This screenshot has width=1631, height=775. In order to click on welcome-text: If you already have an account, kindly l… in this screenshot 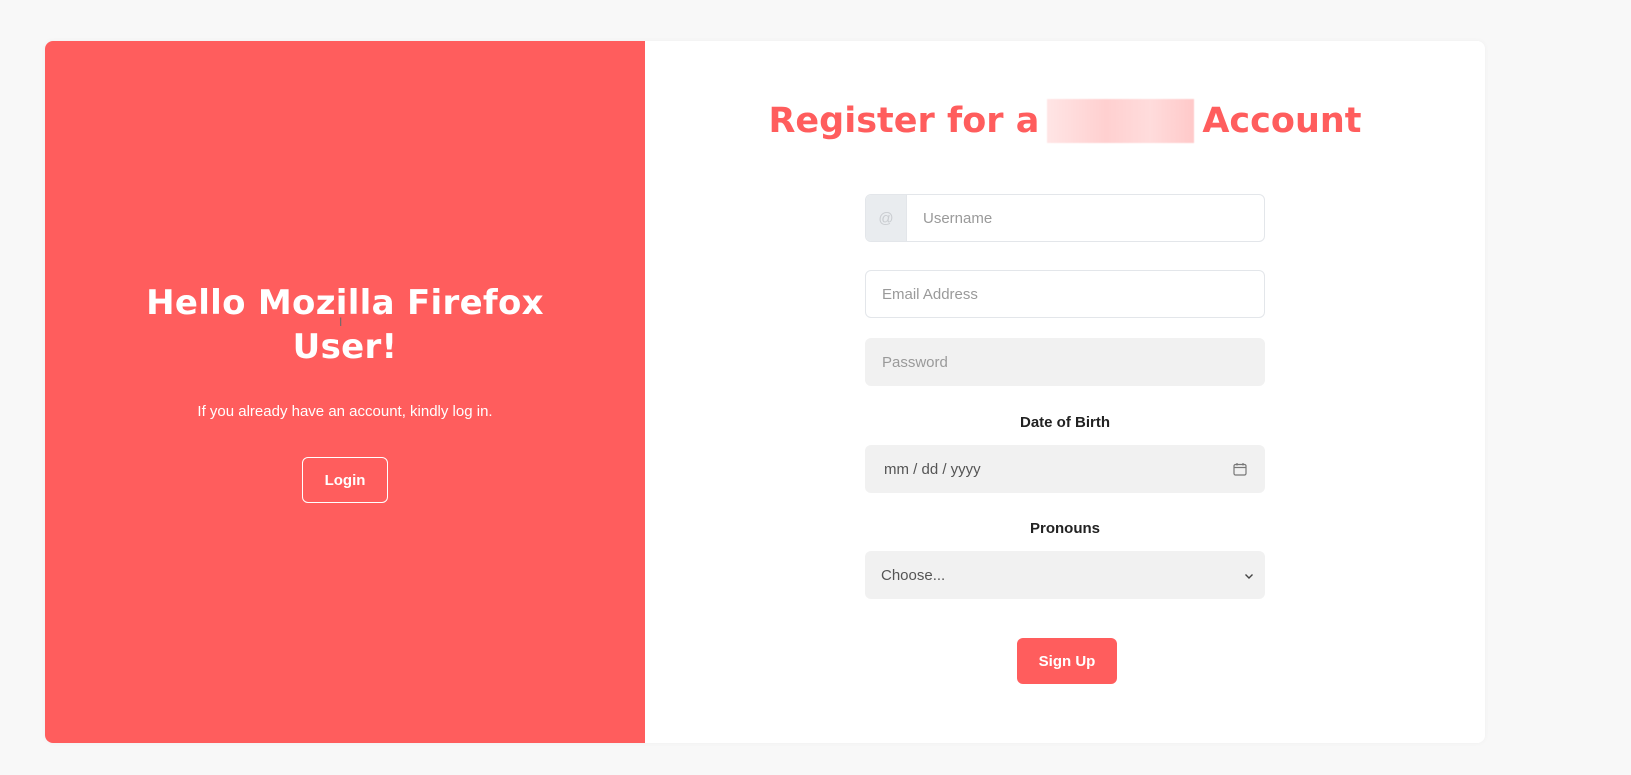, I will do `click(345, 411)`.